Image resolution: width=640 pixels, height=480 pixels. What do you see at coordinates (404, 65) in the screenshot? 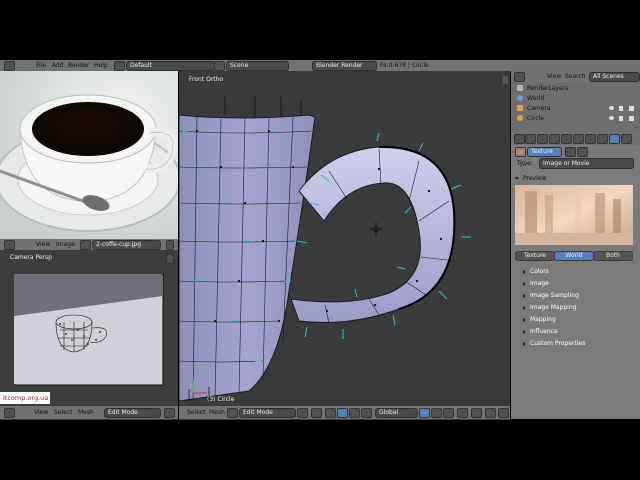
I see `scene-stats: Fa:0-678 | Circle` at bounding box center [404, 65].